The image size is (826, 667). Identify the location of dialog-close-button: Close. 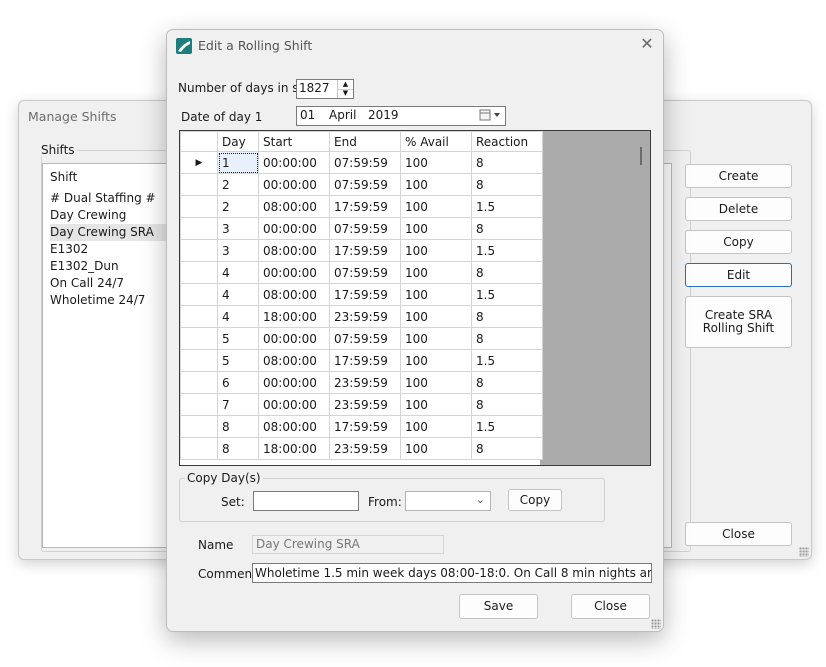
(610, 606).